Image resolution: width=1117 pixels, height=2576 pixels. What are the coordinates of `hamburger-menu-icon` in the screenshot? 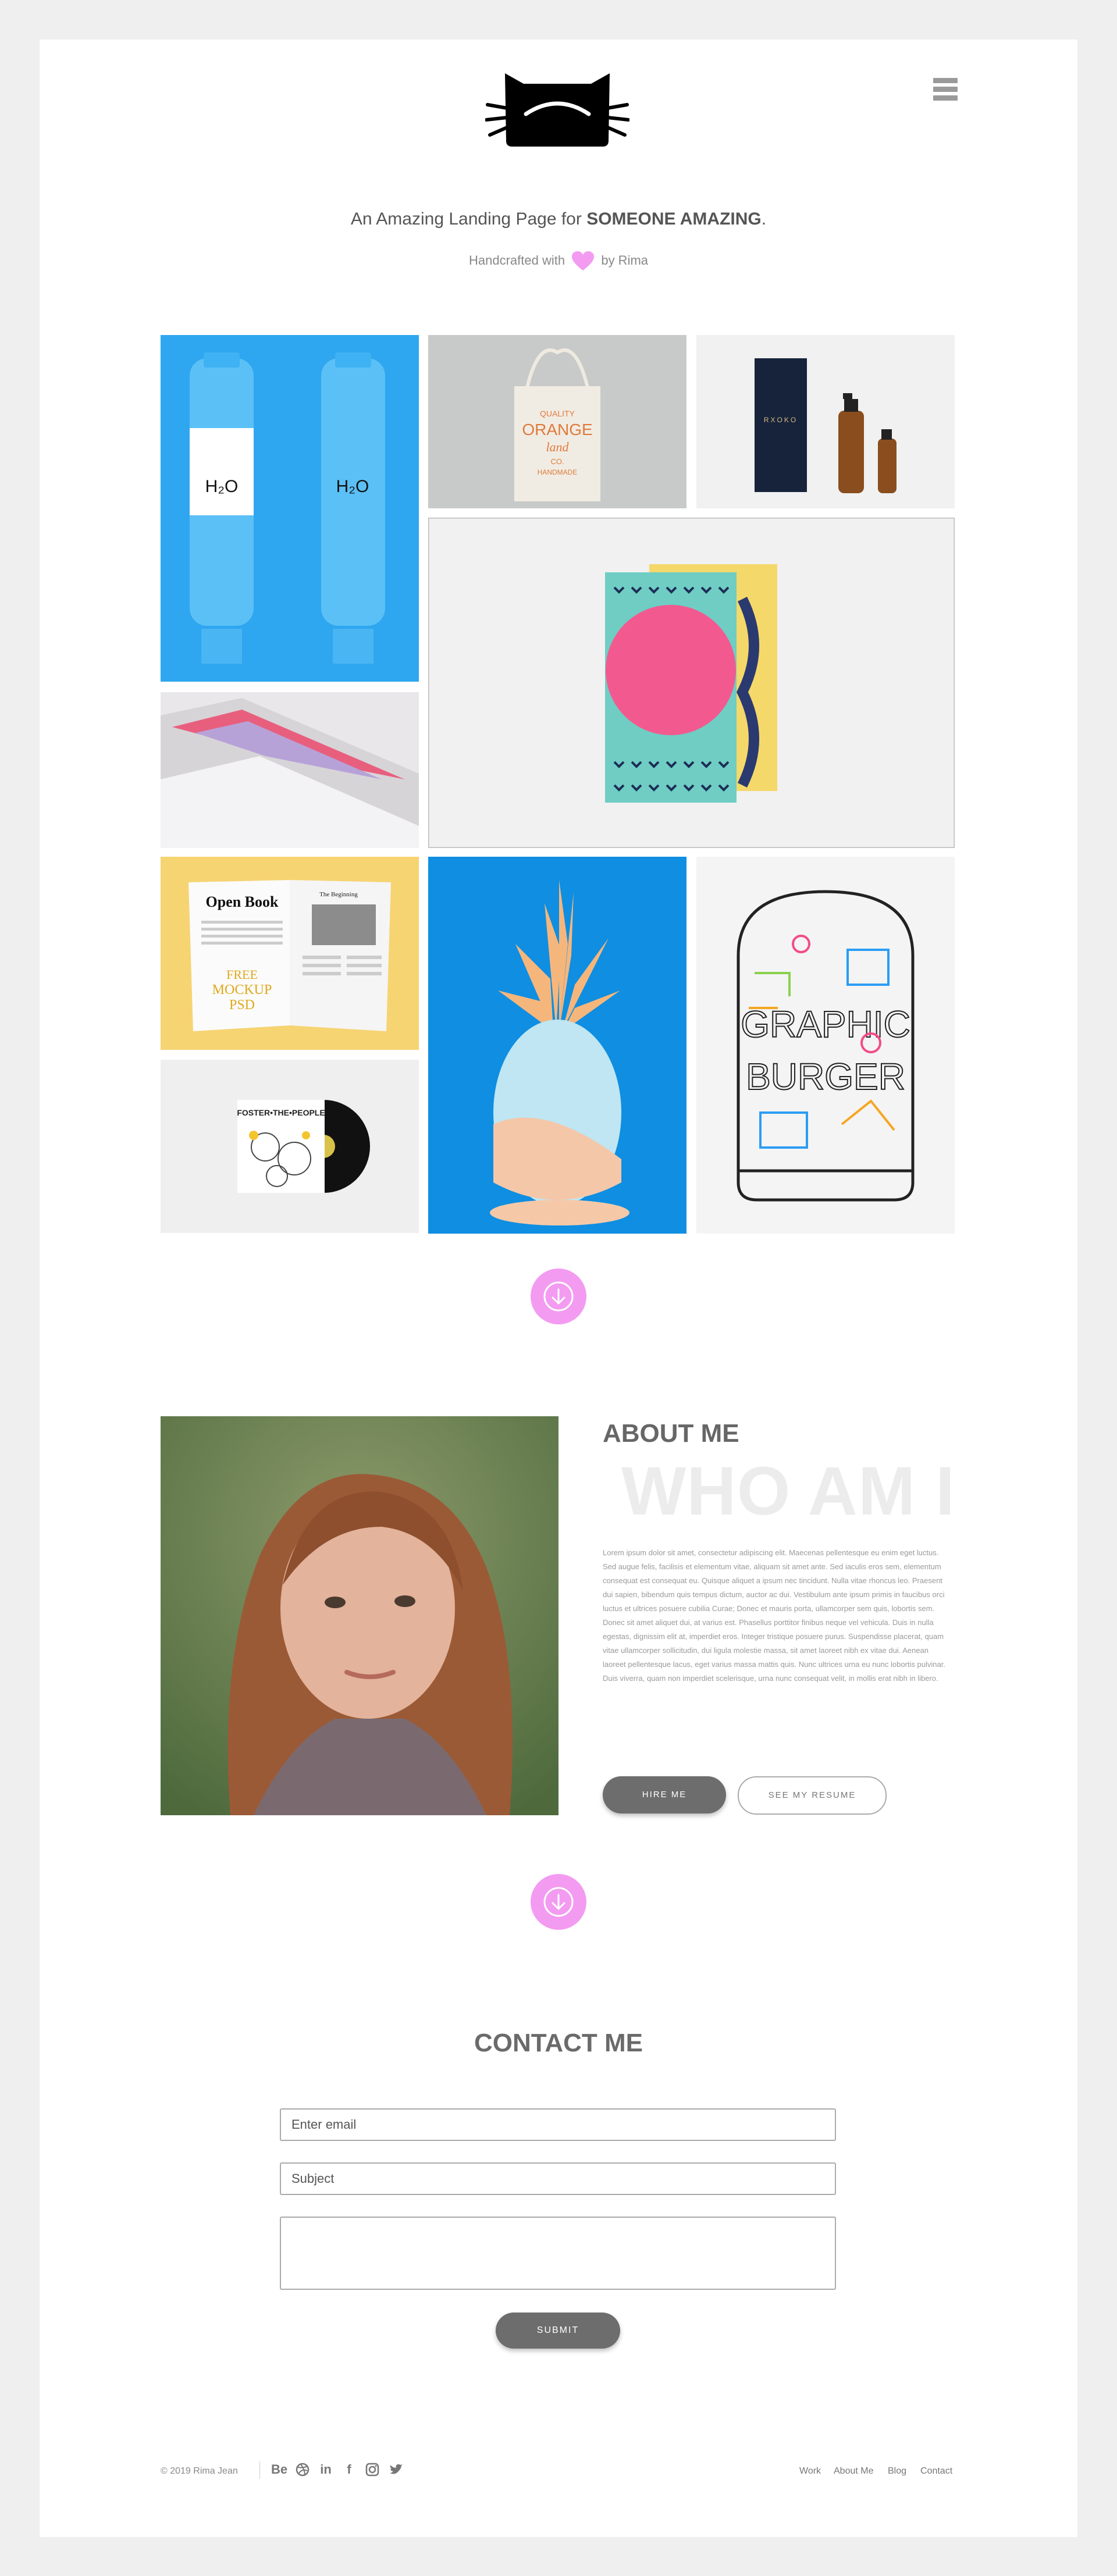 It's located at (945, 91).